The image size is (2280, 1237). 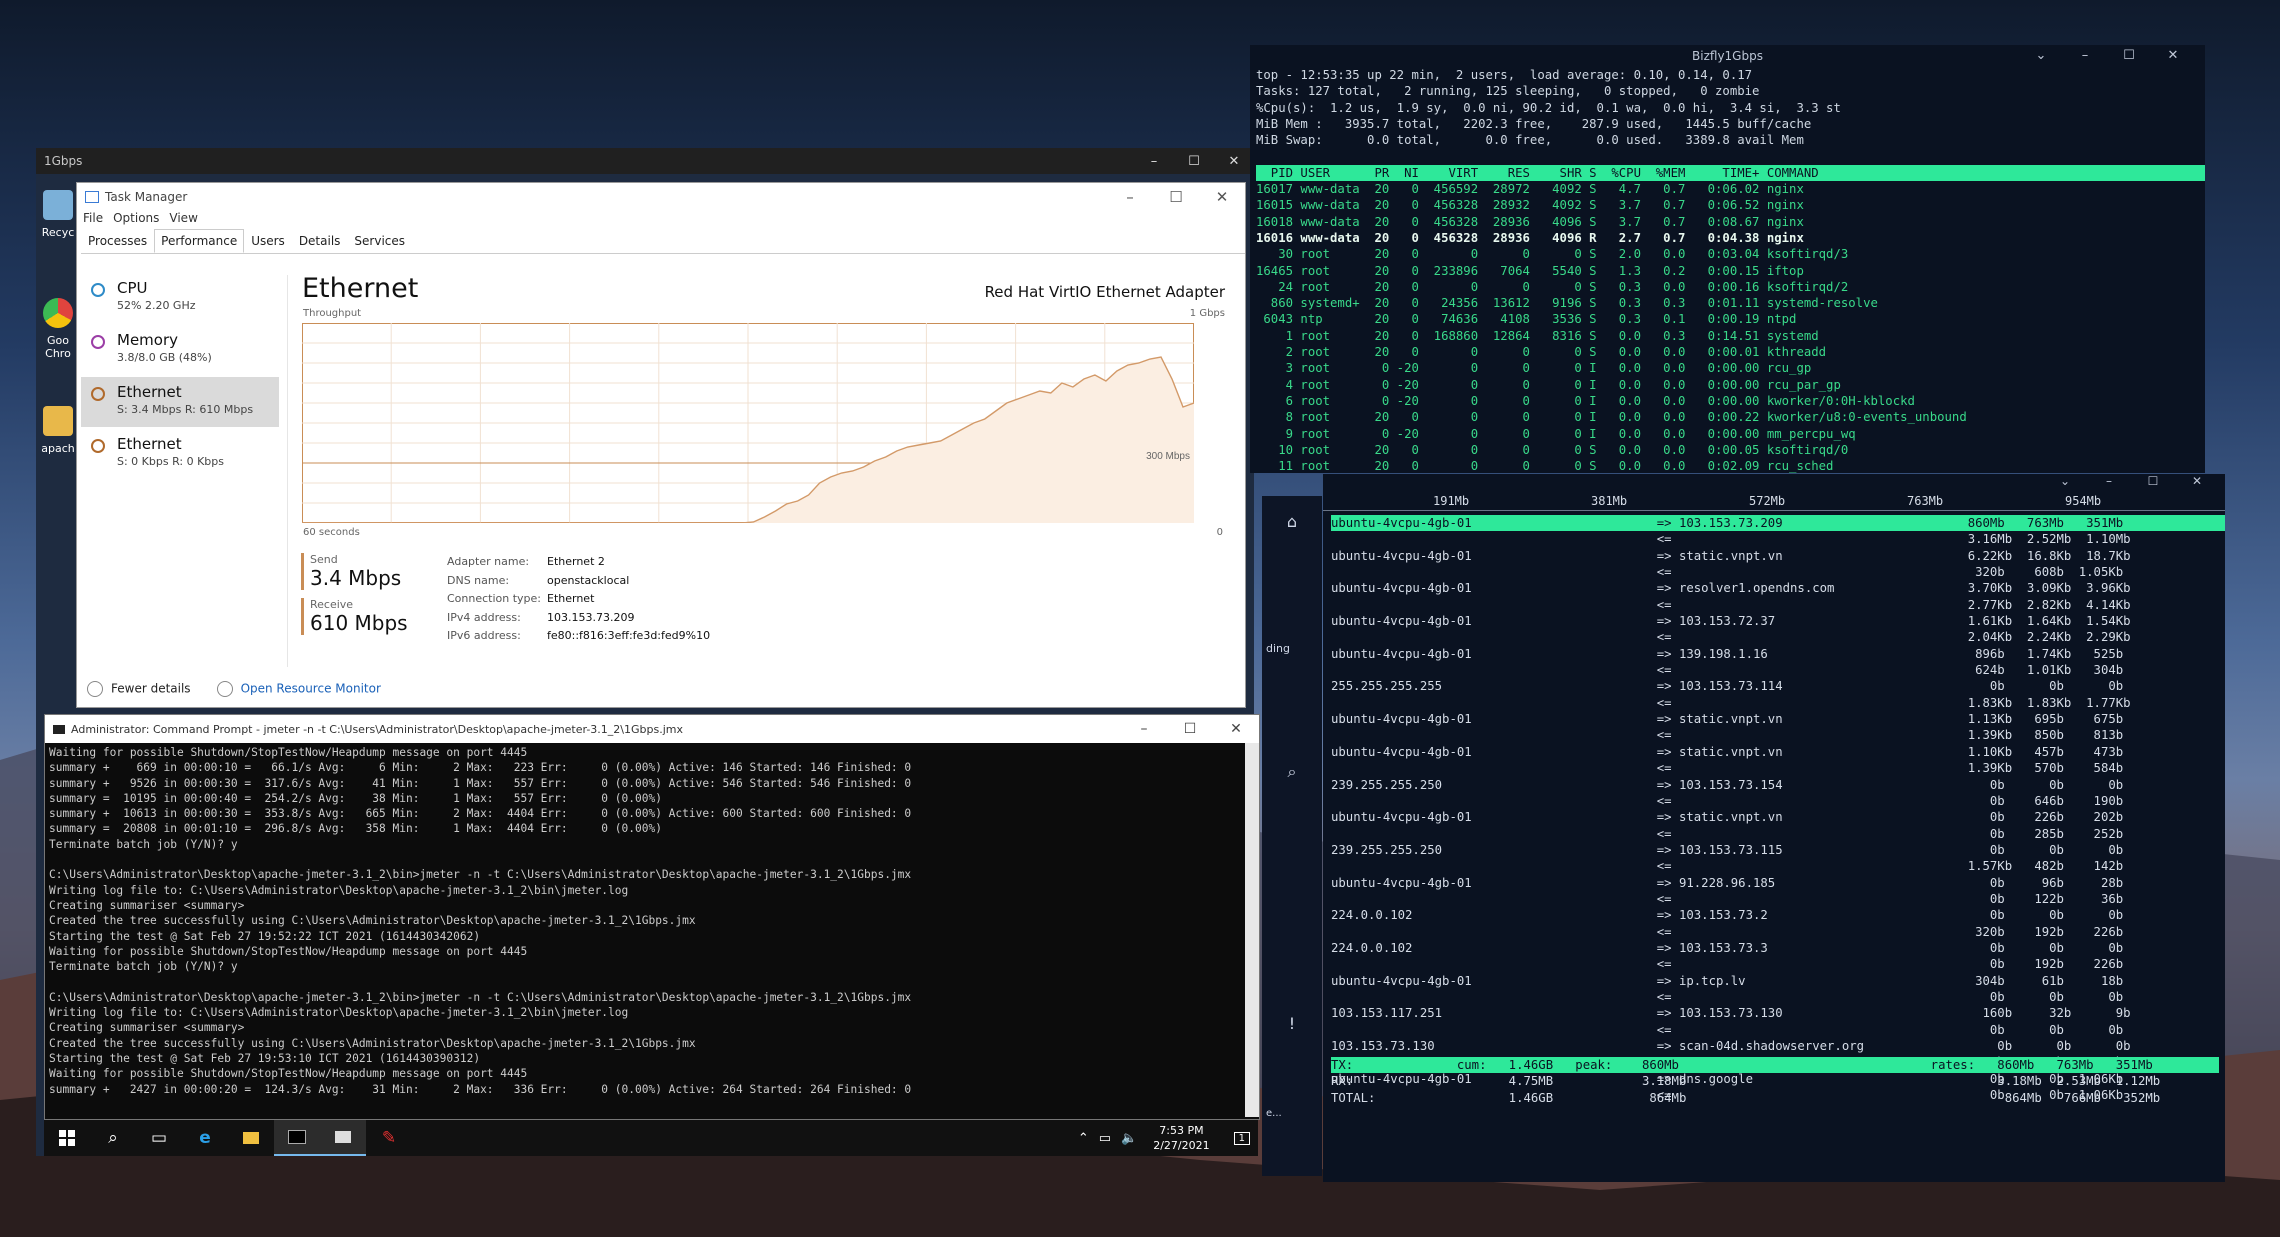 What do you see at coordinates (205, 1138) in the screenshot?
I see `taskbar-ie: e` at bounding box center [205, 1138].